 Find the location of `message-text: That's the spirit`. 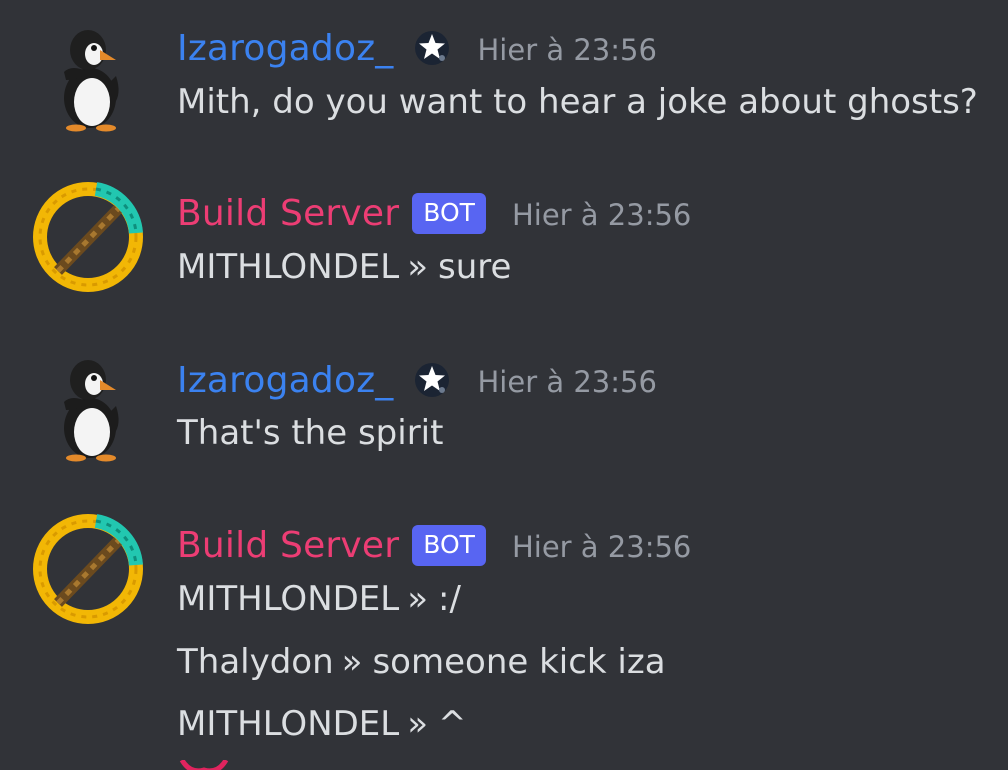

message-text: That's the spirit is located at coordinates (310, 433).